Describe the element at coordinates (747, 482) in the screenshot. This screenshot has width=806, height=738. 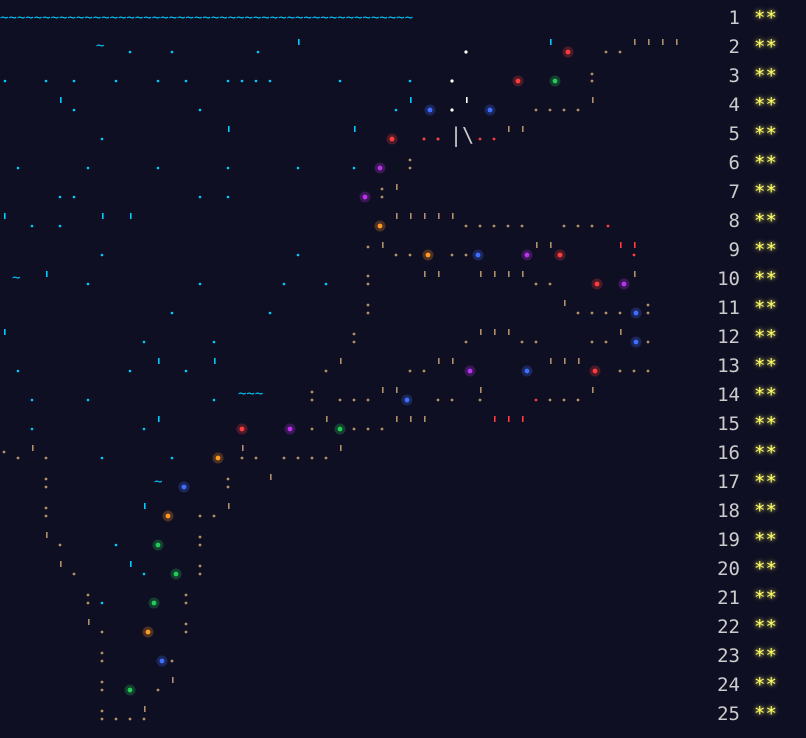
I see `calendar-day-17: 17 **` at that location.